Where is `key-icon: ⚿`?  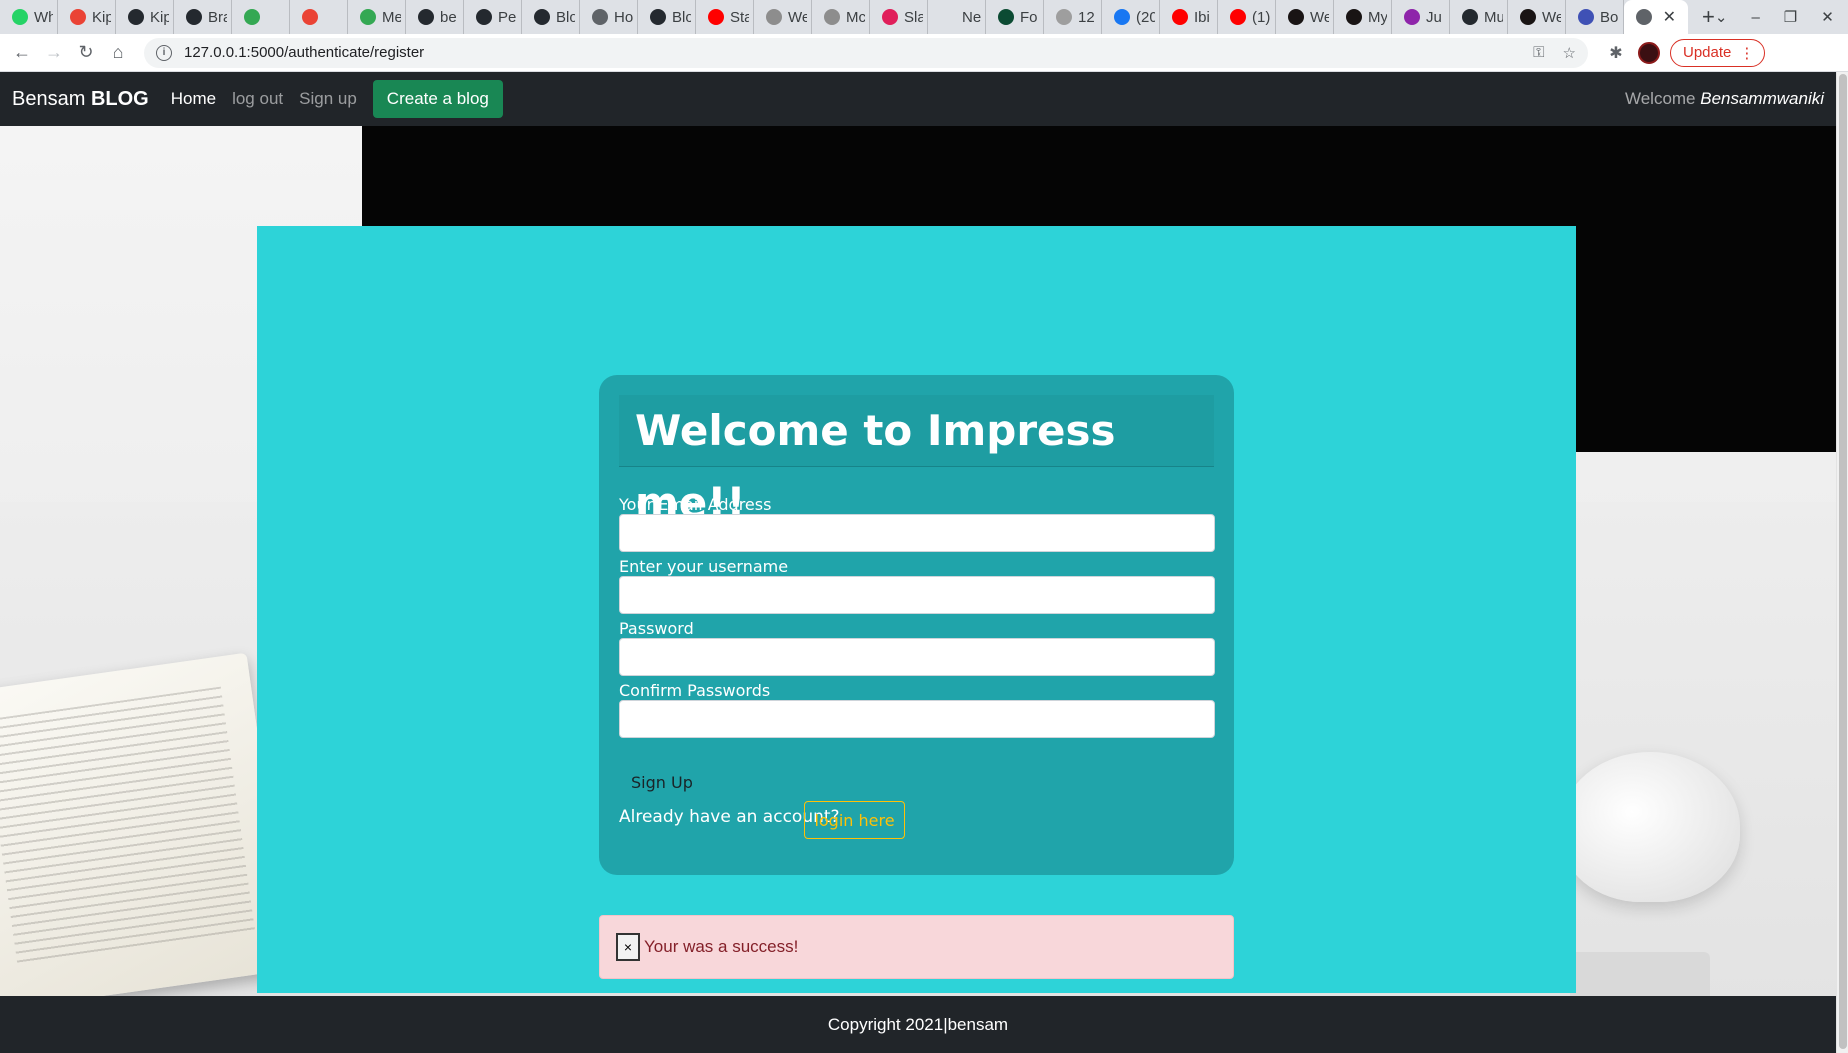 key-icon: ⚿ is located at coordinates (1538, 53).